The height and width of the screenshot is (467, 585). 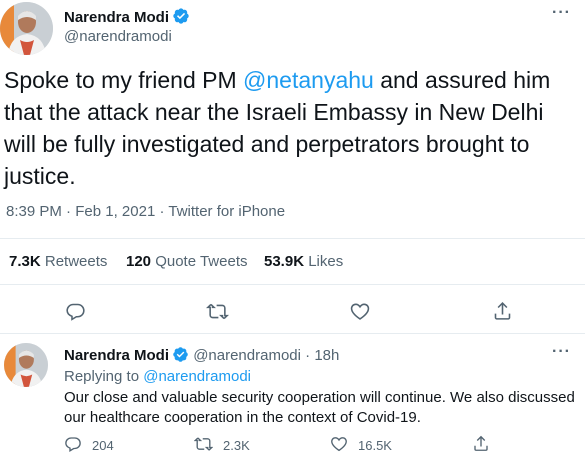 What do you see at coordinates (25, 261) in the screenshot?
I see `retweets-count: 7.3K` at bounding box center [25, 261].